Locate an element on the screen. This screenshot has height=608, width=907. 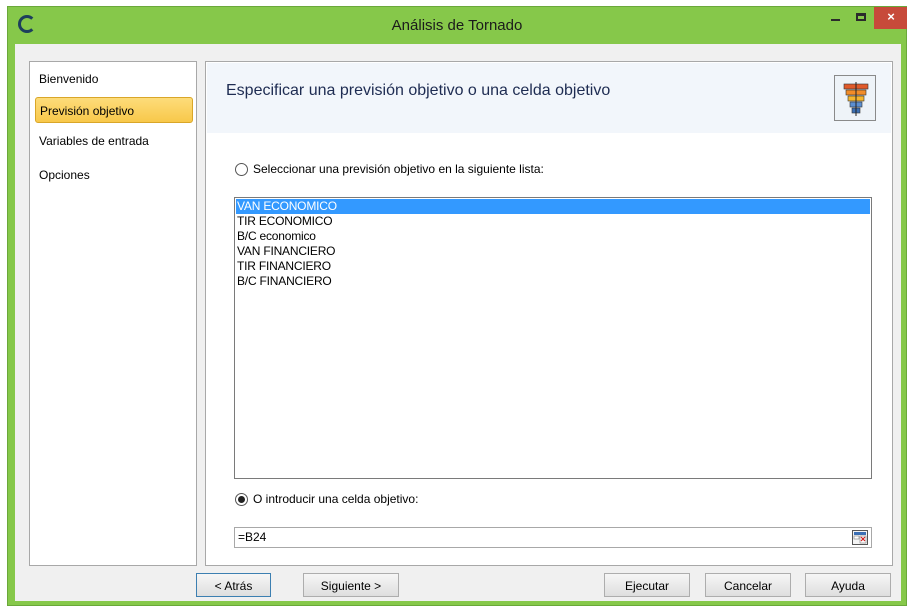
minimize-icon is located at coordinates (835, 20).